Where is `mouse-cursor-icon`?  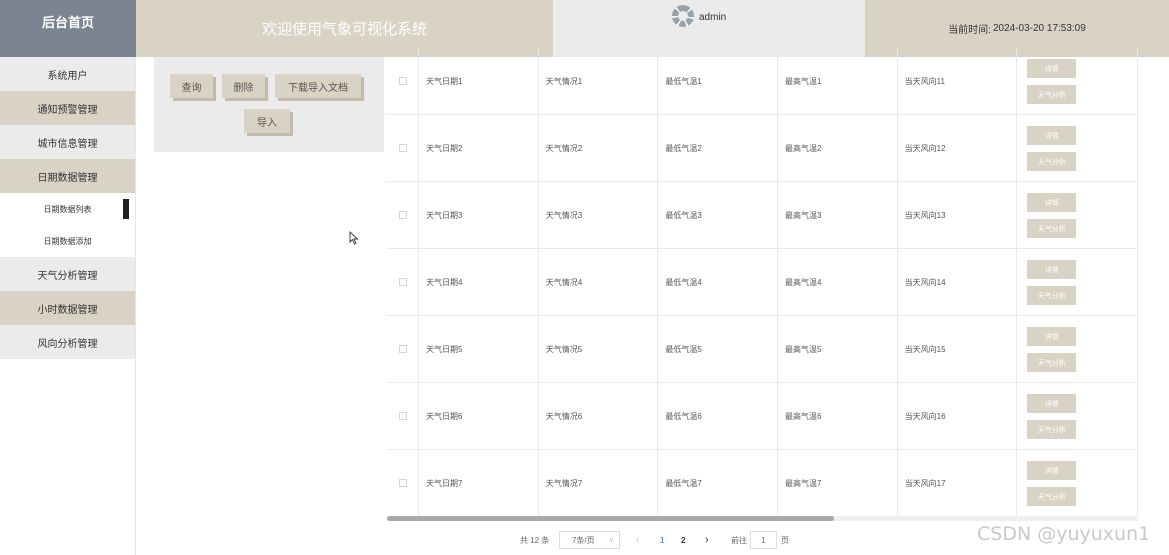
mouse-cursor-icon is located at coordinates (354, 238).